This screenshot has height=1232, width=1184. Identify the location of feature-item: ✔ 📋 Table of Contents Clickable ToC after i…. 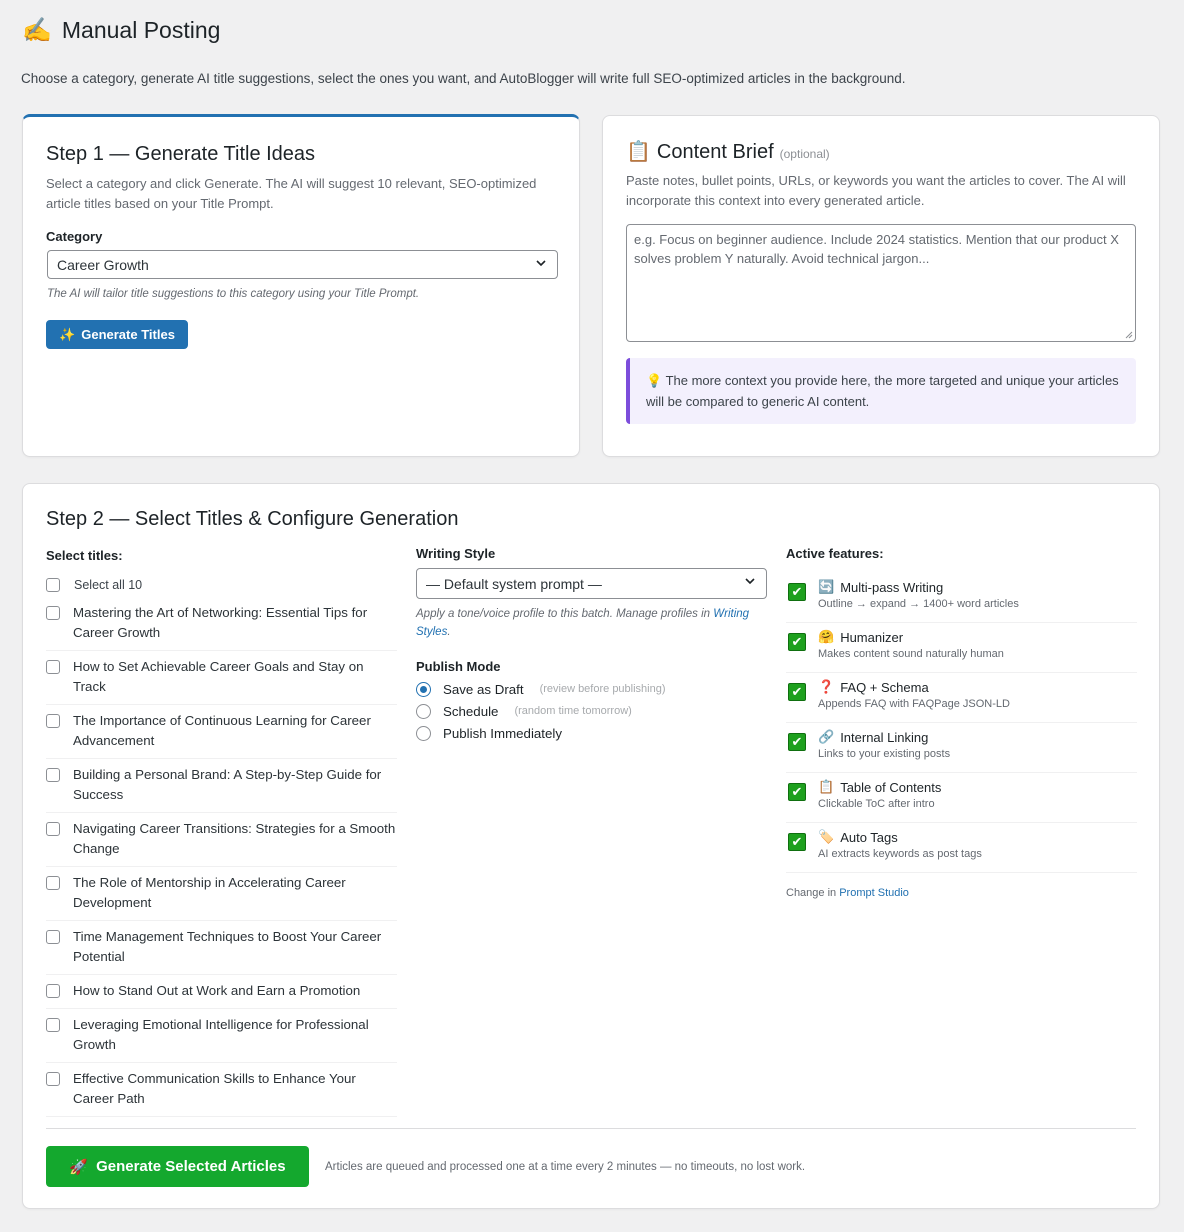
(961, 798).